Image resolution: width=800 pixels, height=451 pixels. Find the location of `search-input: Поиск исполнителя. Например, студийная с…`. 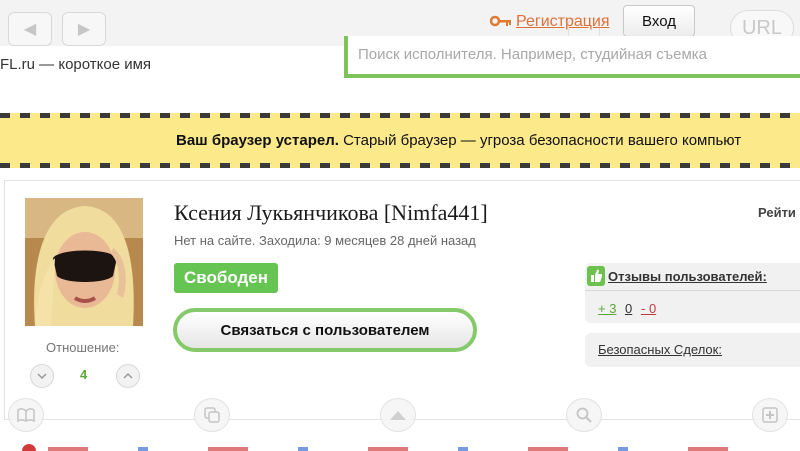

search-input: Поиск исполнителя. Например, студийная с… is located at coordinates (572, 57).